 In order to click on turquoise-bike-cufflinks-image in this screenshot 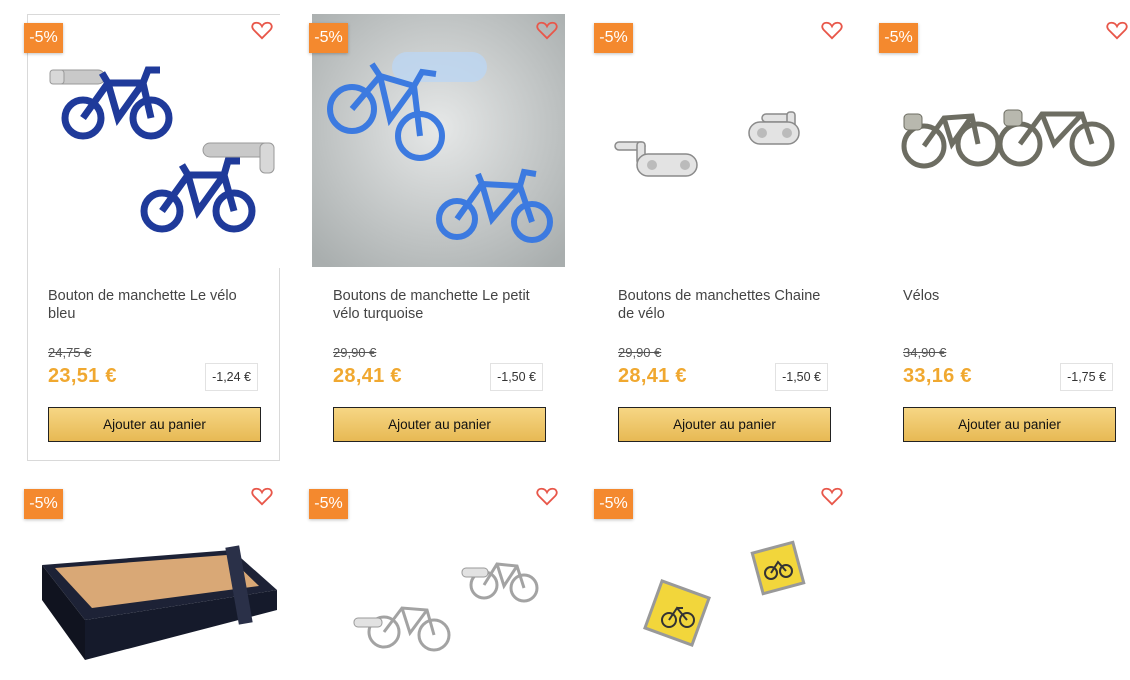, I will do `click(438, 140)`.